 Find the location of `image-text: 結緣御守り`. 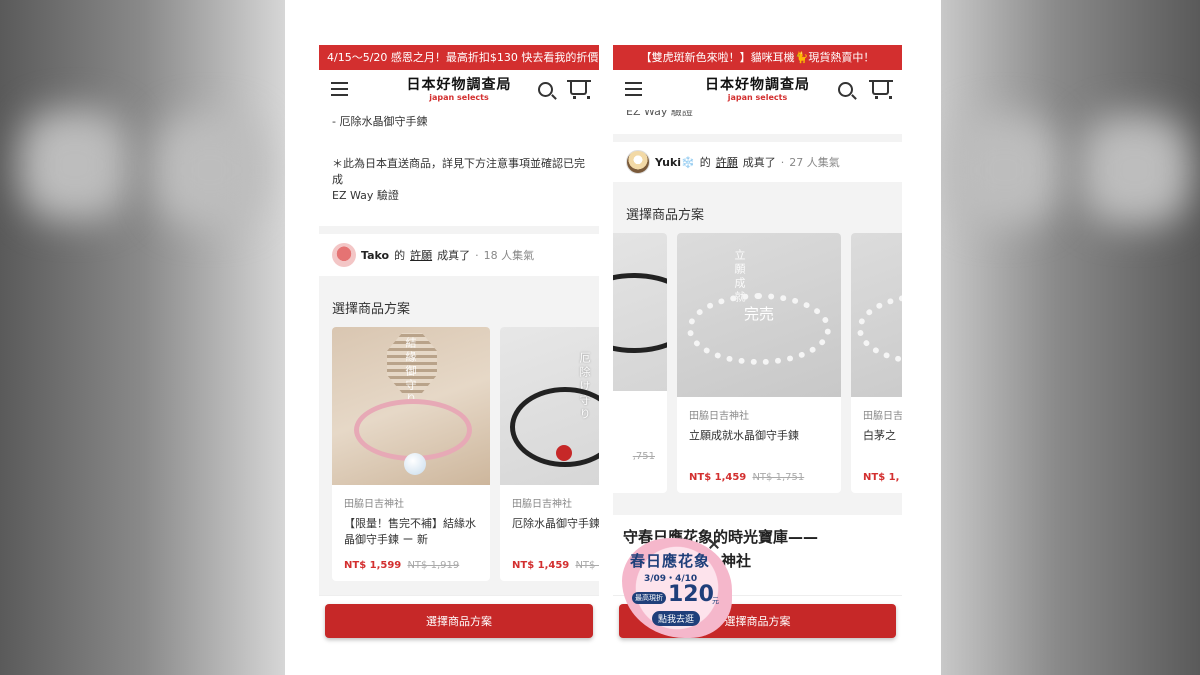

image-text: 結緣御守り is located at coordinates (410, 372).